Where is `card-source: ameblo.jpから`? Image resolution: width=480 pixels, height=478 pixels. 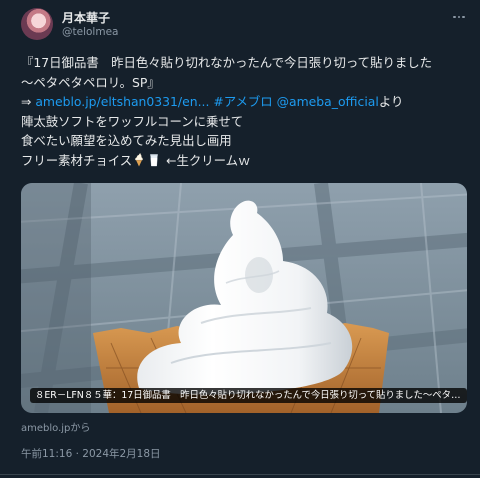
card-source: ameblo.jpから is located at coordinates (55, 426).